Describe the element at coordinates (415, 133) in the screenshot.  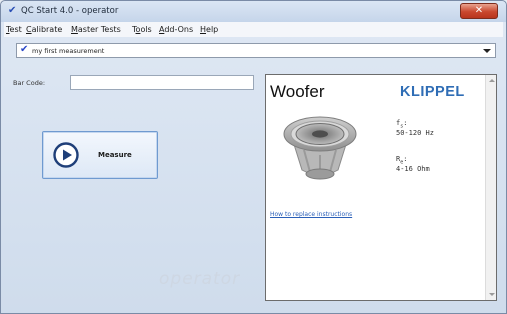
I see `fs-value: 50-120 Hz` at that location.